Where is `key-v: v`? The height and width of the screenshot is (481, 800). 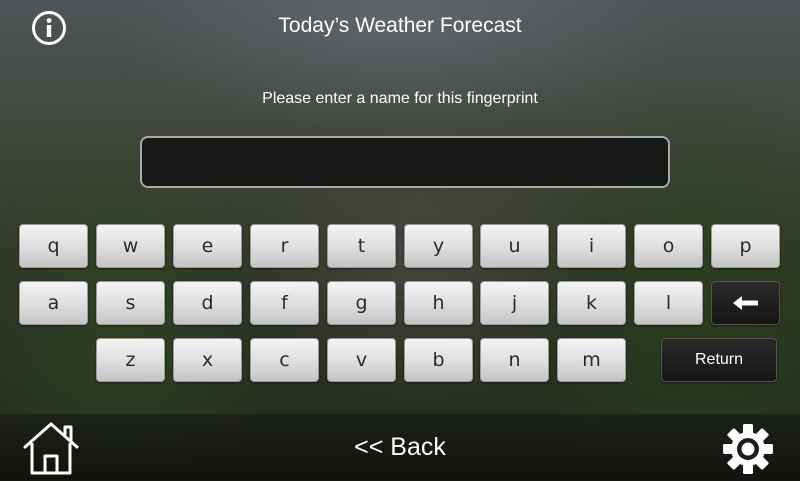 key-v: v is located at coordinates (361, 360).